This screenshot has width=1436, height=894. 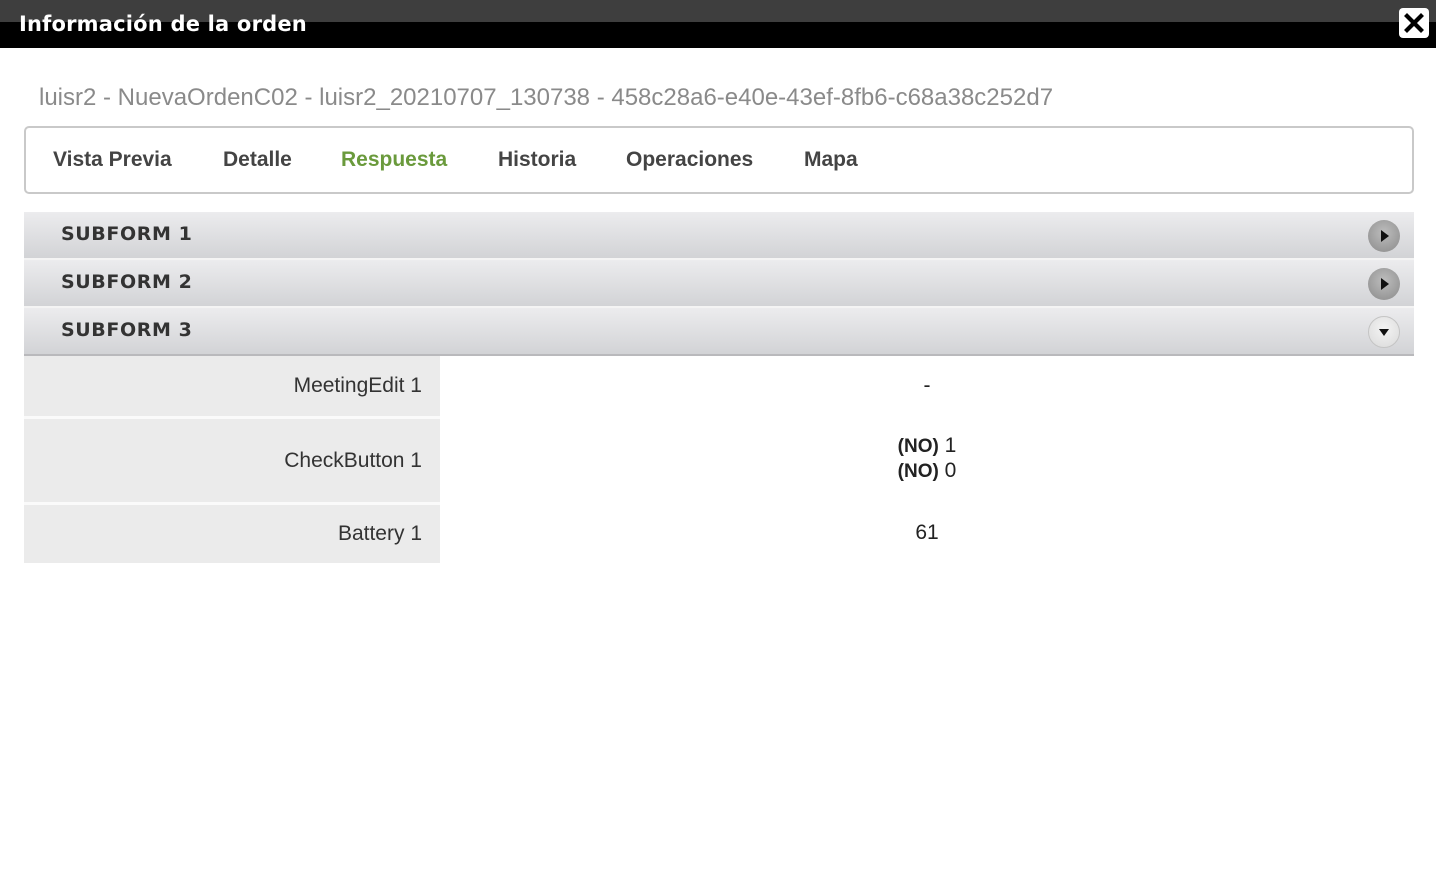 I want to click on expand-subform-2-button, so click(x=1384, y=284).